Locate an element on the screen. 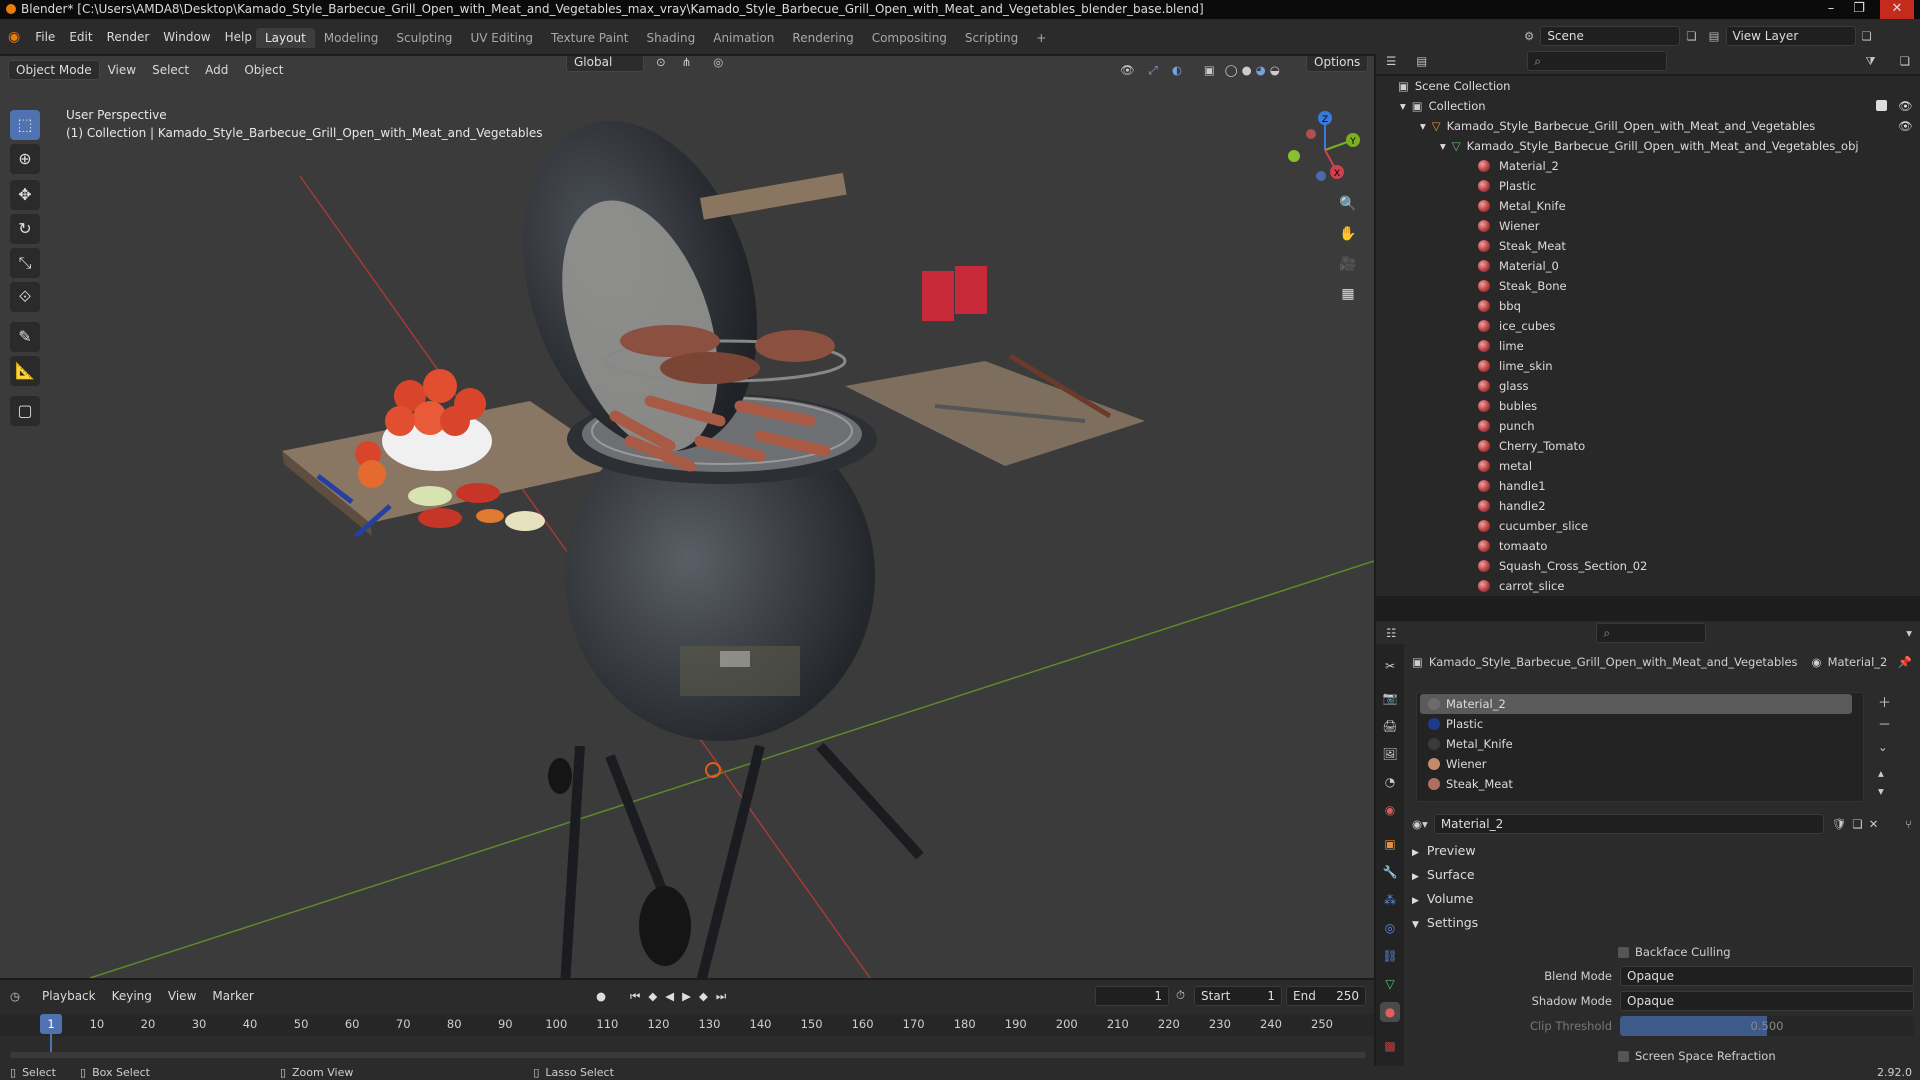 This screenshot has width=1920, height=1080. backface-culling-checkbox is located at coordinates (1623, 952).